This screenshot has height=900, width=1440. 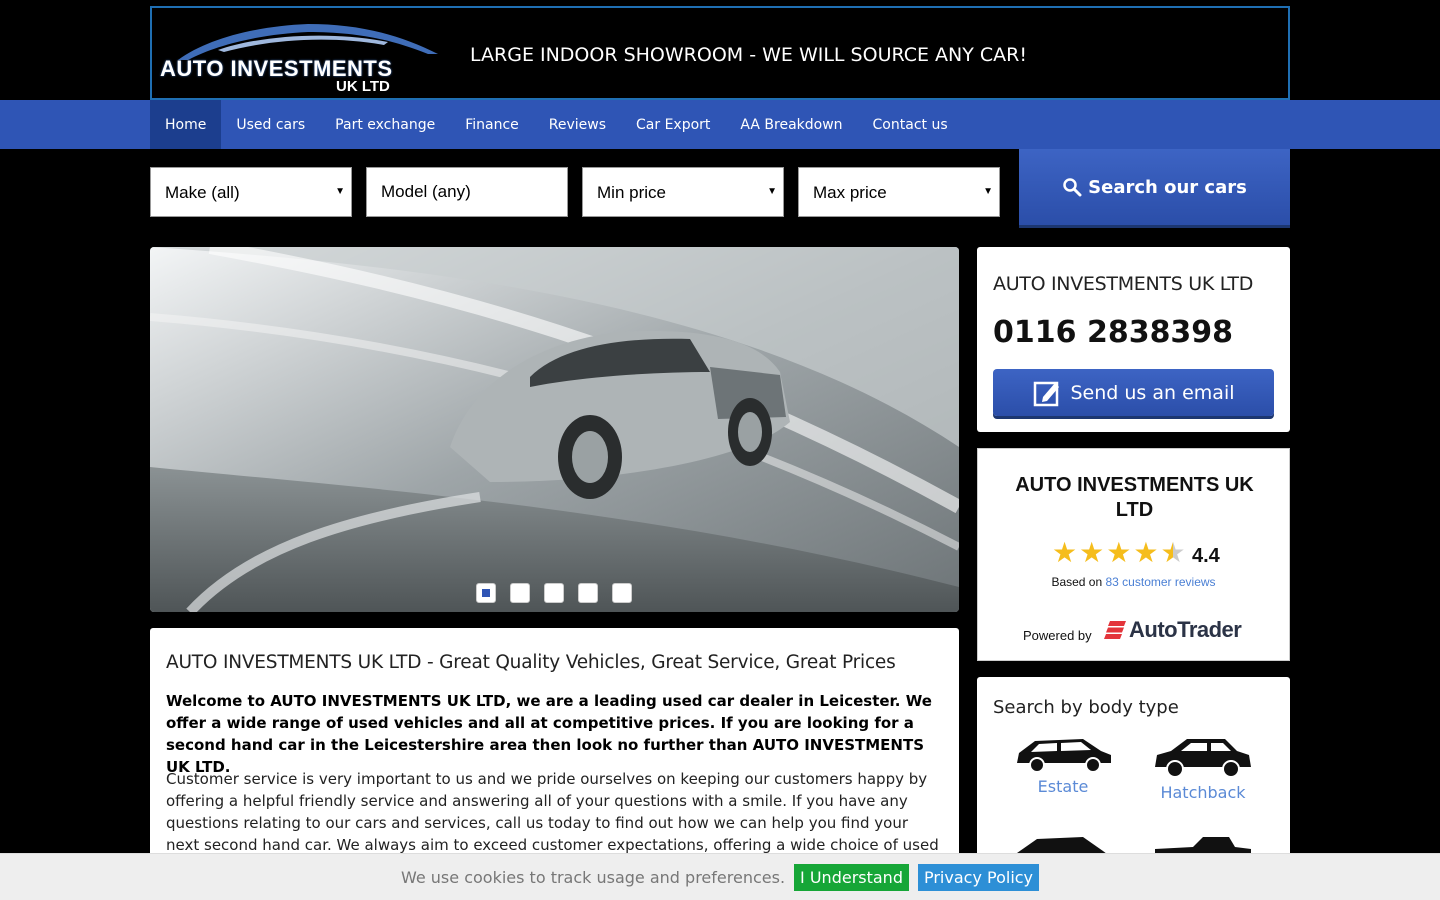 What do you see at coordinates (683, 192) in the screenshot?
I see `min-price-select: Min price ▼` at bounding box center [683, 192].